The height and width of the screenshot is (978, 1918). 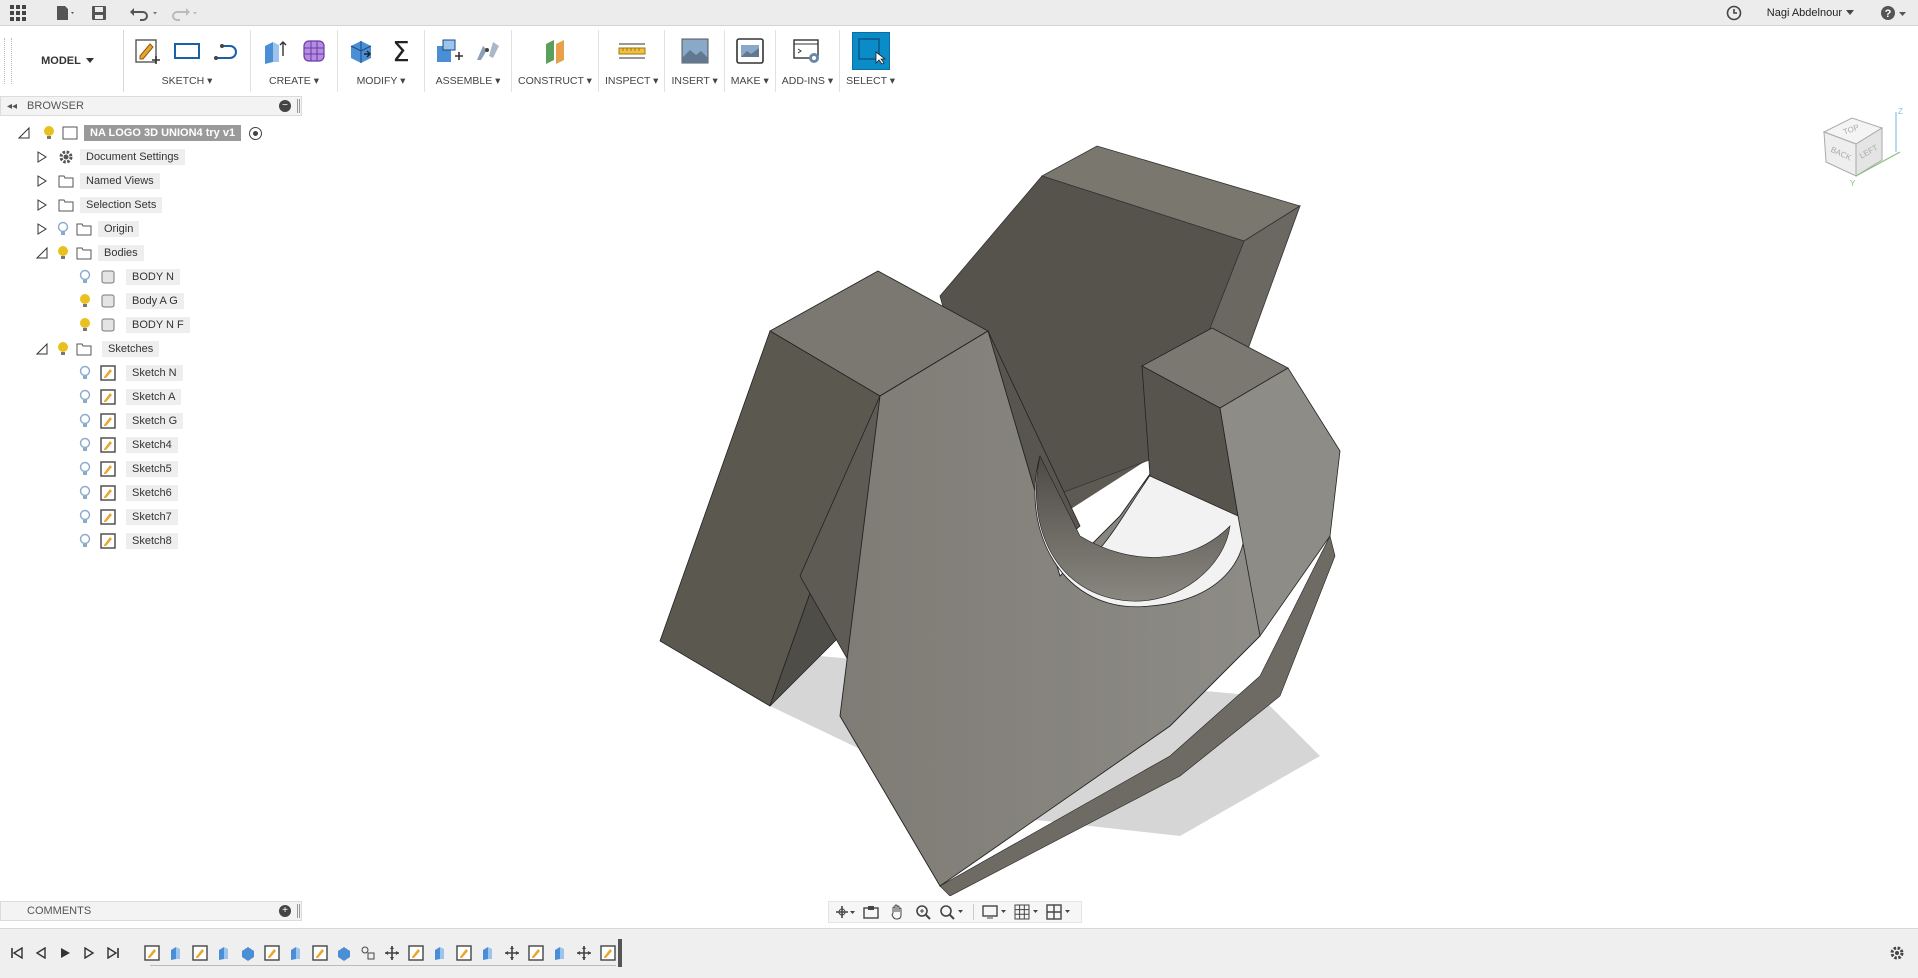 What do you see at coordinates (746, 81) in the screenshot?
I see `make-menu: MAKE` at bounding box center [746, 81].